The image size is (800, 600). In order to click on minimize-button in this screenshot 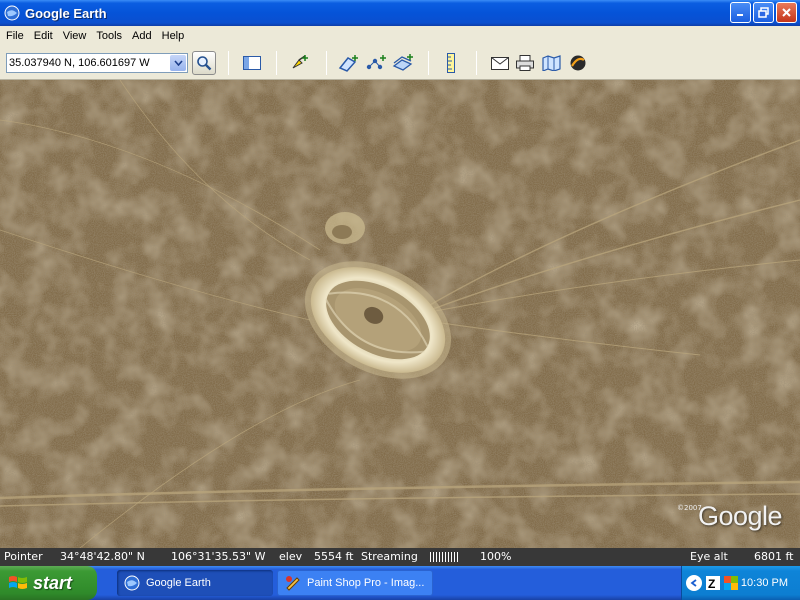, I will do `click(740, 12)`.